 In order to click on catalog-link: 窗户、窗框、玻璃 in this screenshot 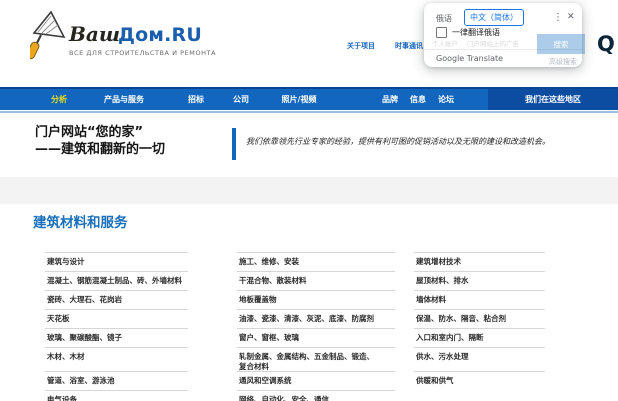, I will do `click(316, 338)`.